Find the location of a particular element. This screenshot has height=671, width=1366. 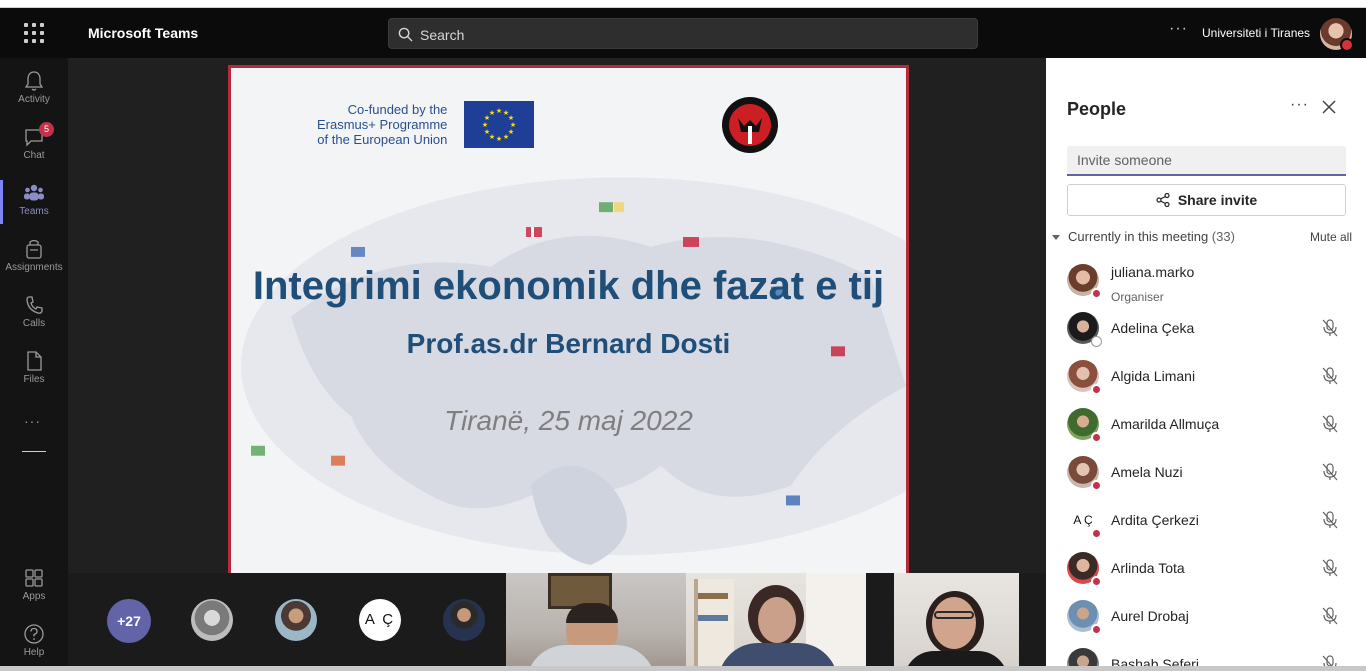

participant-role: Organiser is located at coordinates (1137, 297).